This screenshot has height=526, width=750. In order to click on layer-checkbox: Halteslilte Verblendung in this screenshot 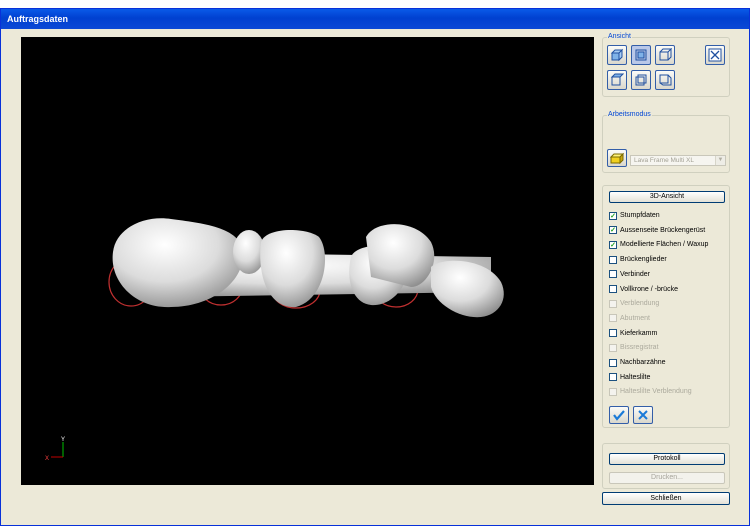, I will do `click(650, 391)`.